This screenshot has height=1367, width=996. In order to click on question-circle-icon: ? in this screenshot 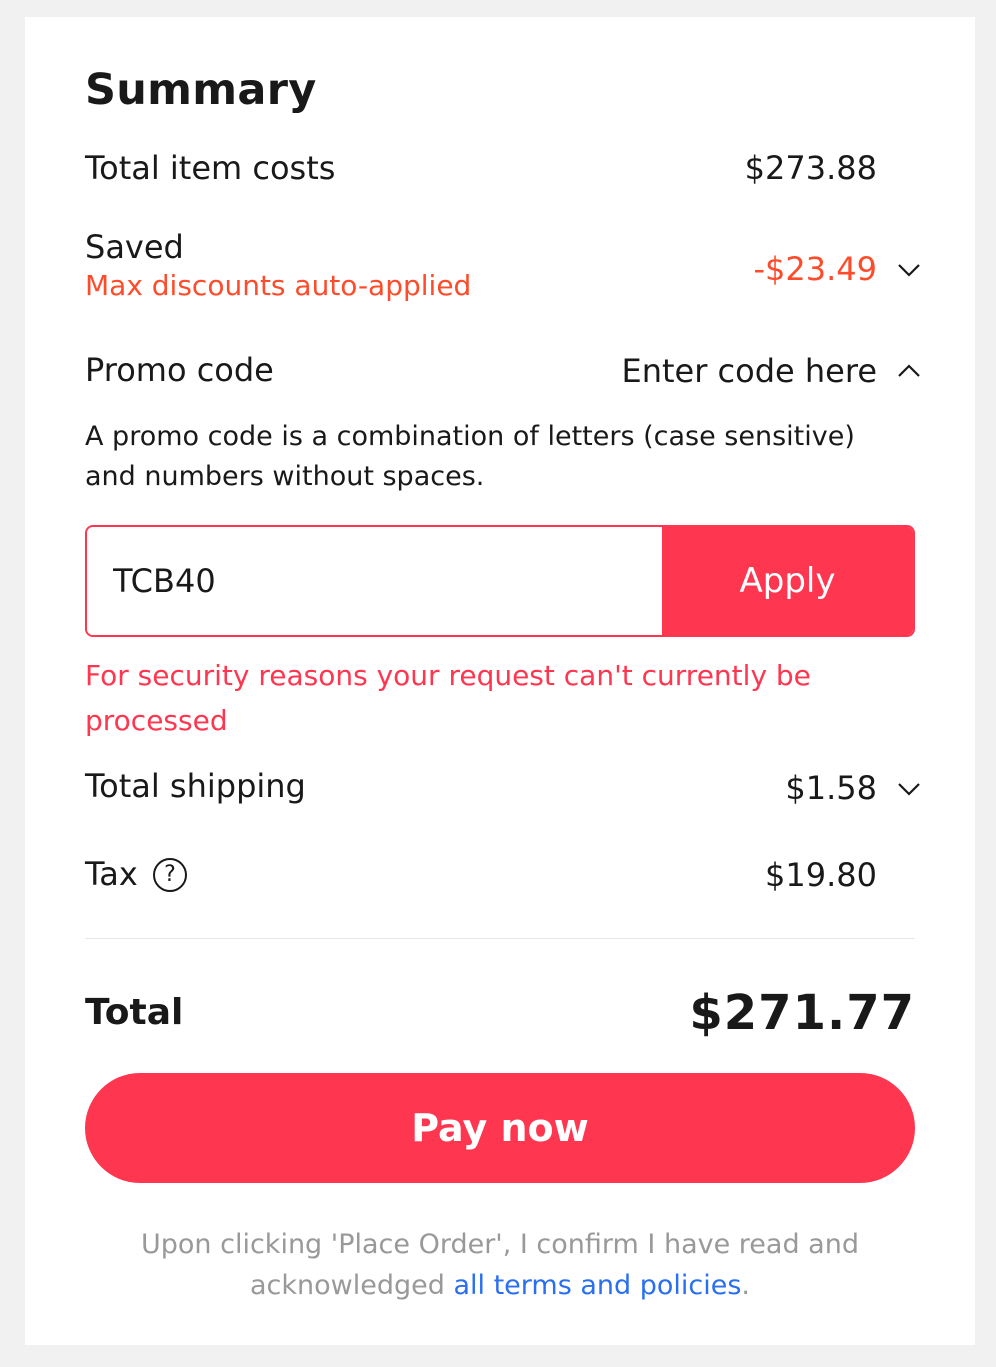, I will do `click(170, 875)`.